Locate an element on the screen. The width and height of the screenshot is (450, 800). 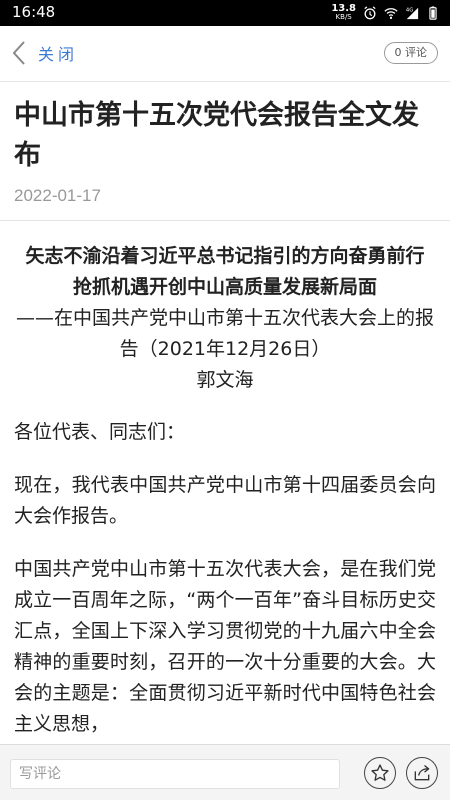
share-button is located at coordinates (422, 773).